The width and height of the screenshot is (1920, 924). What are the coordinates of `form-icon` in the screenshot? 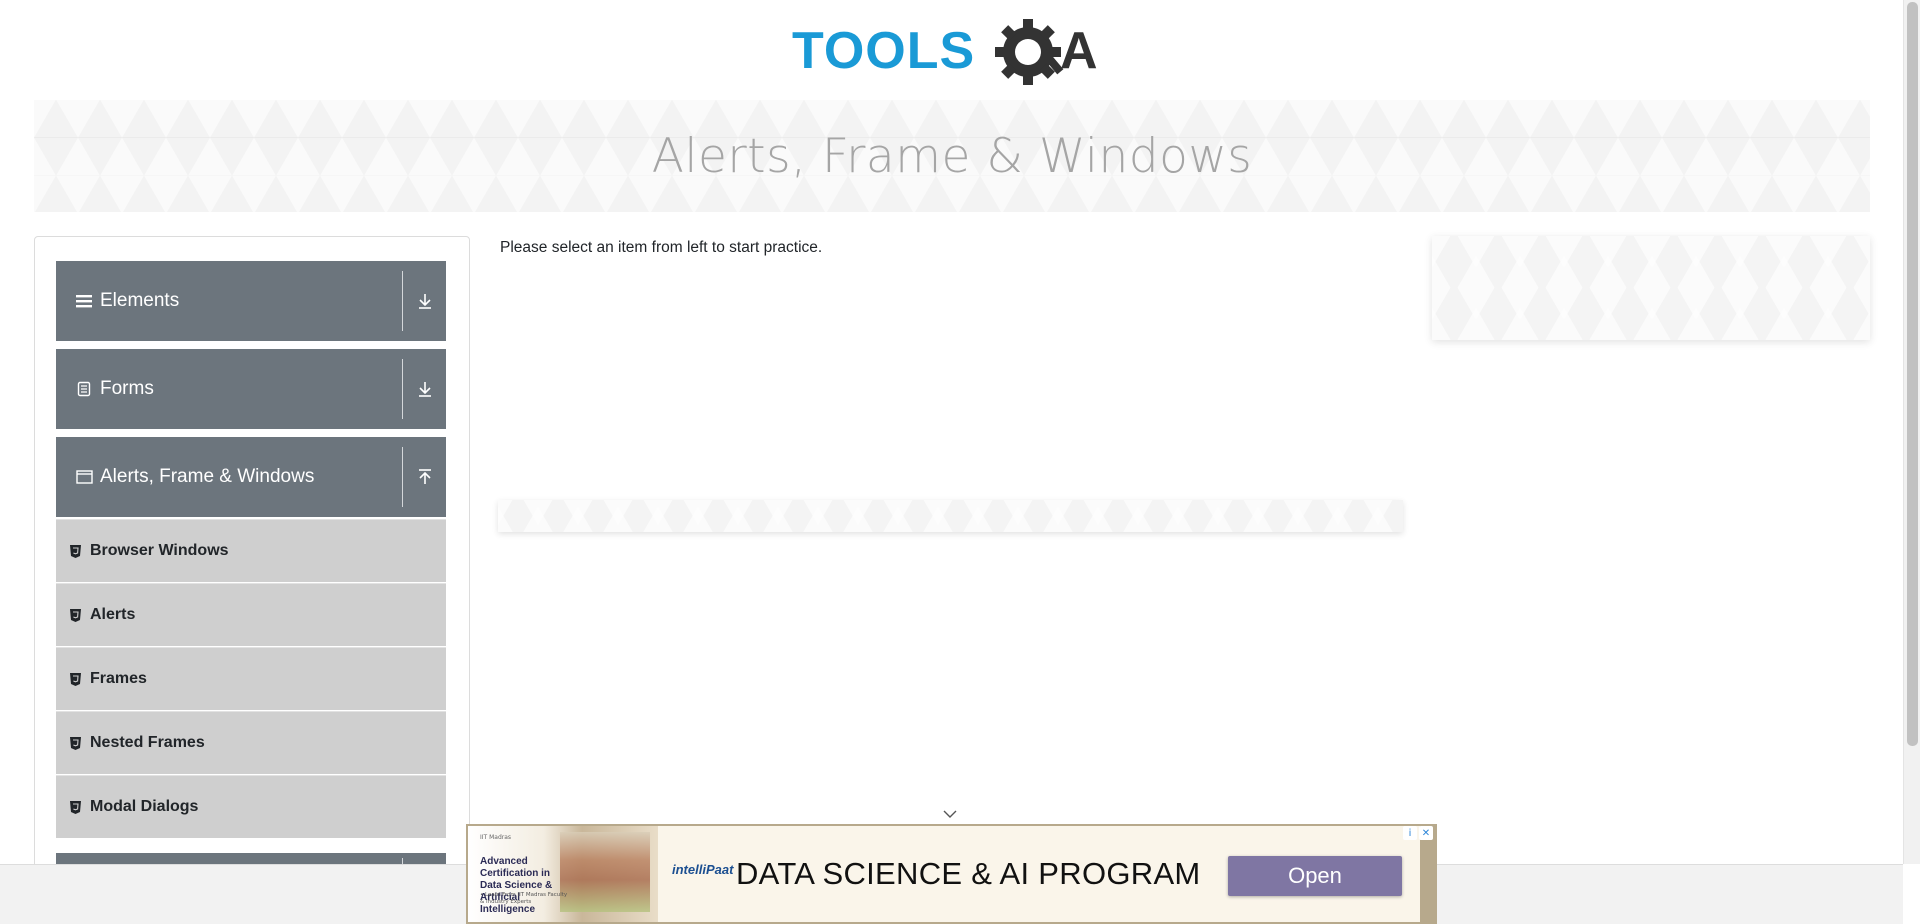 It's located at (84, 389).